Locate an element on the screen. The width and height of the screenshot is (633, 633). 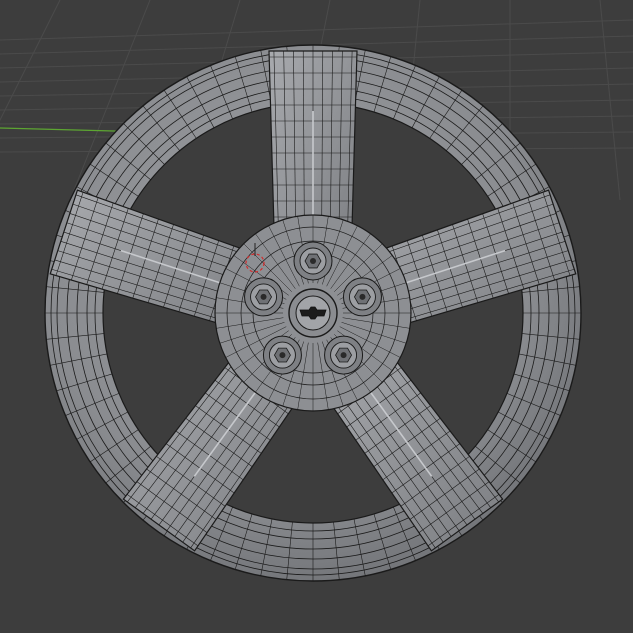
center-cap is located at coordinates (313, 313).